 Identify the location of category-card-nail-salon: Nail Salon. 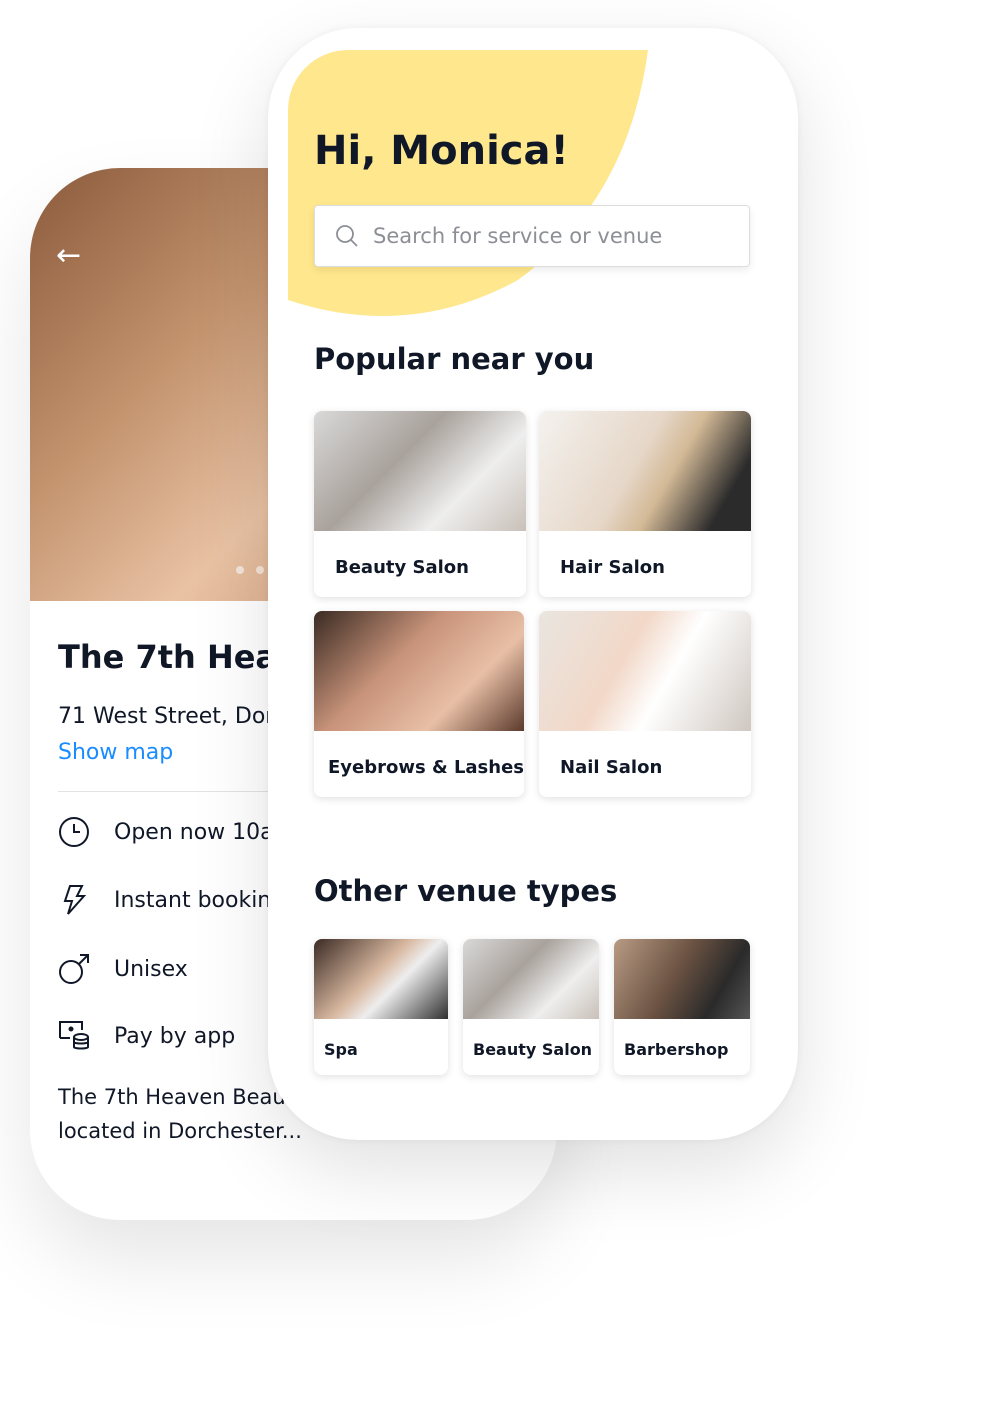
(645, 704).